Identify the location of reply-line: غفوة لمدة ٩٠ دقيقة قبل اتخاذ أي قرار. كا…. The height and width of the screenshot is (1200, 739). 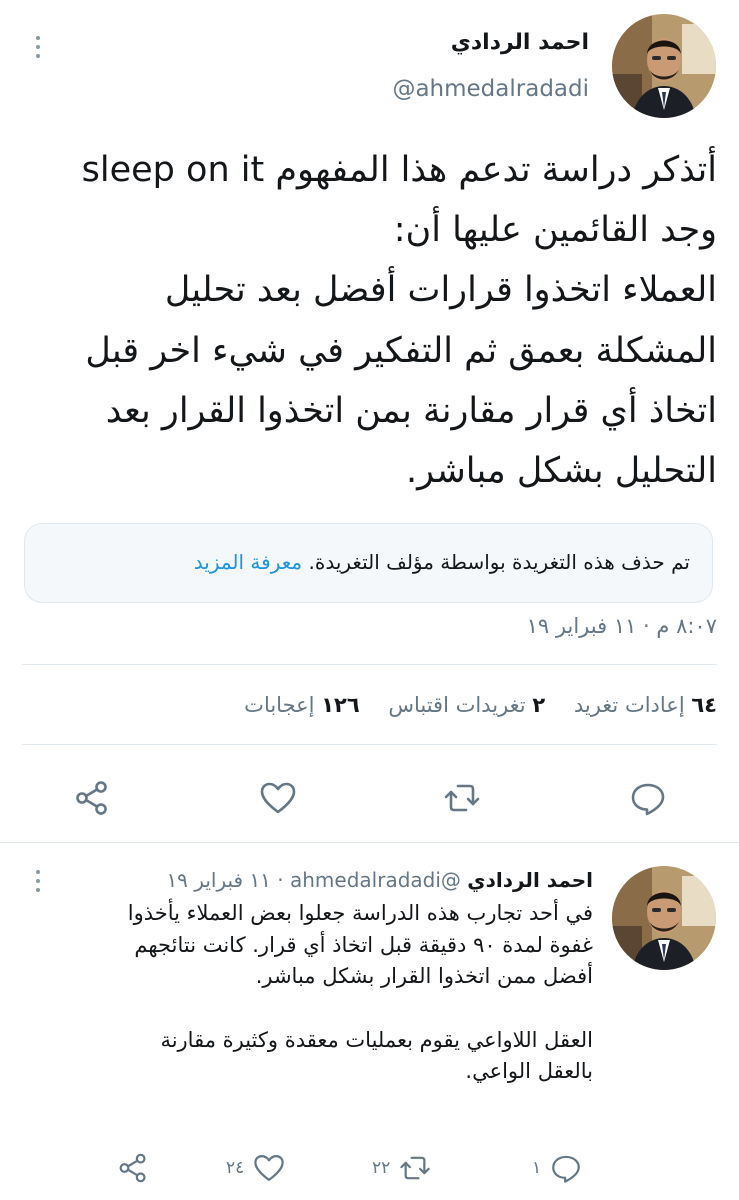
(363, 944).